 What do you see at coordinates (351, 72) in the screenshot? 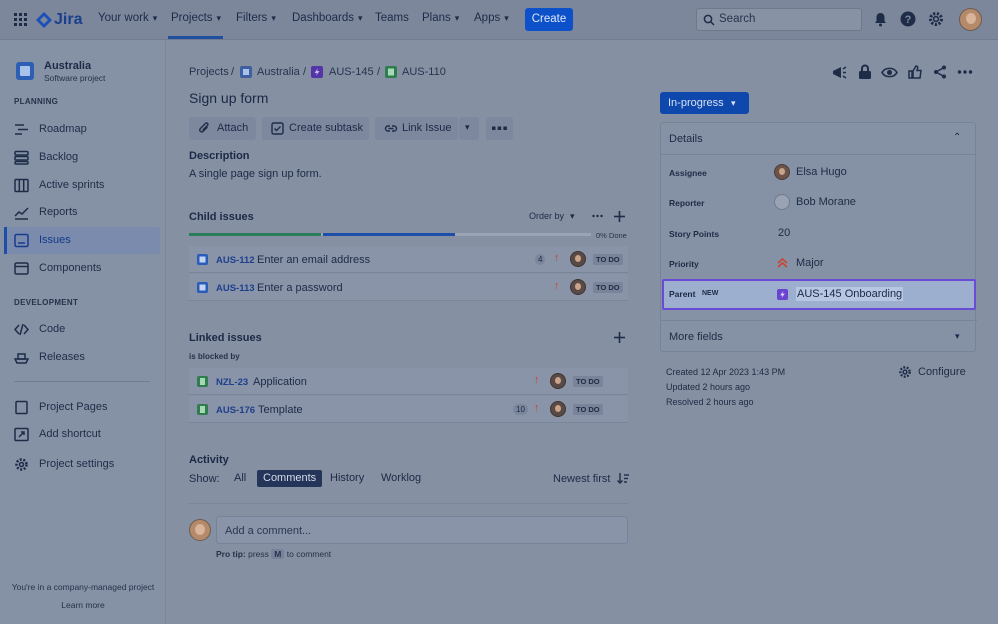
I see `breadcrumb-aus-145: AUS-145` at bounding box center [351, 72].